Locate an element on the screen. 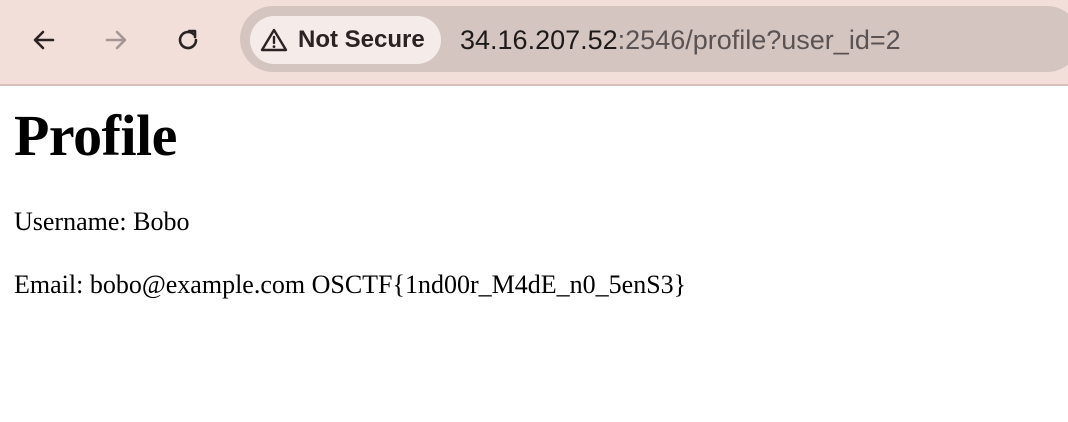 Image resolution: width=1068 pixels, height=422 pixels. warning-triangle-icon is located at coordinates (274, 40).